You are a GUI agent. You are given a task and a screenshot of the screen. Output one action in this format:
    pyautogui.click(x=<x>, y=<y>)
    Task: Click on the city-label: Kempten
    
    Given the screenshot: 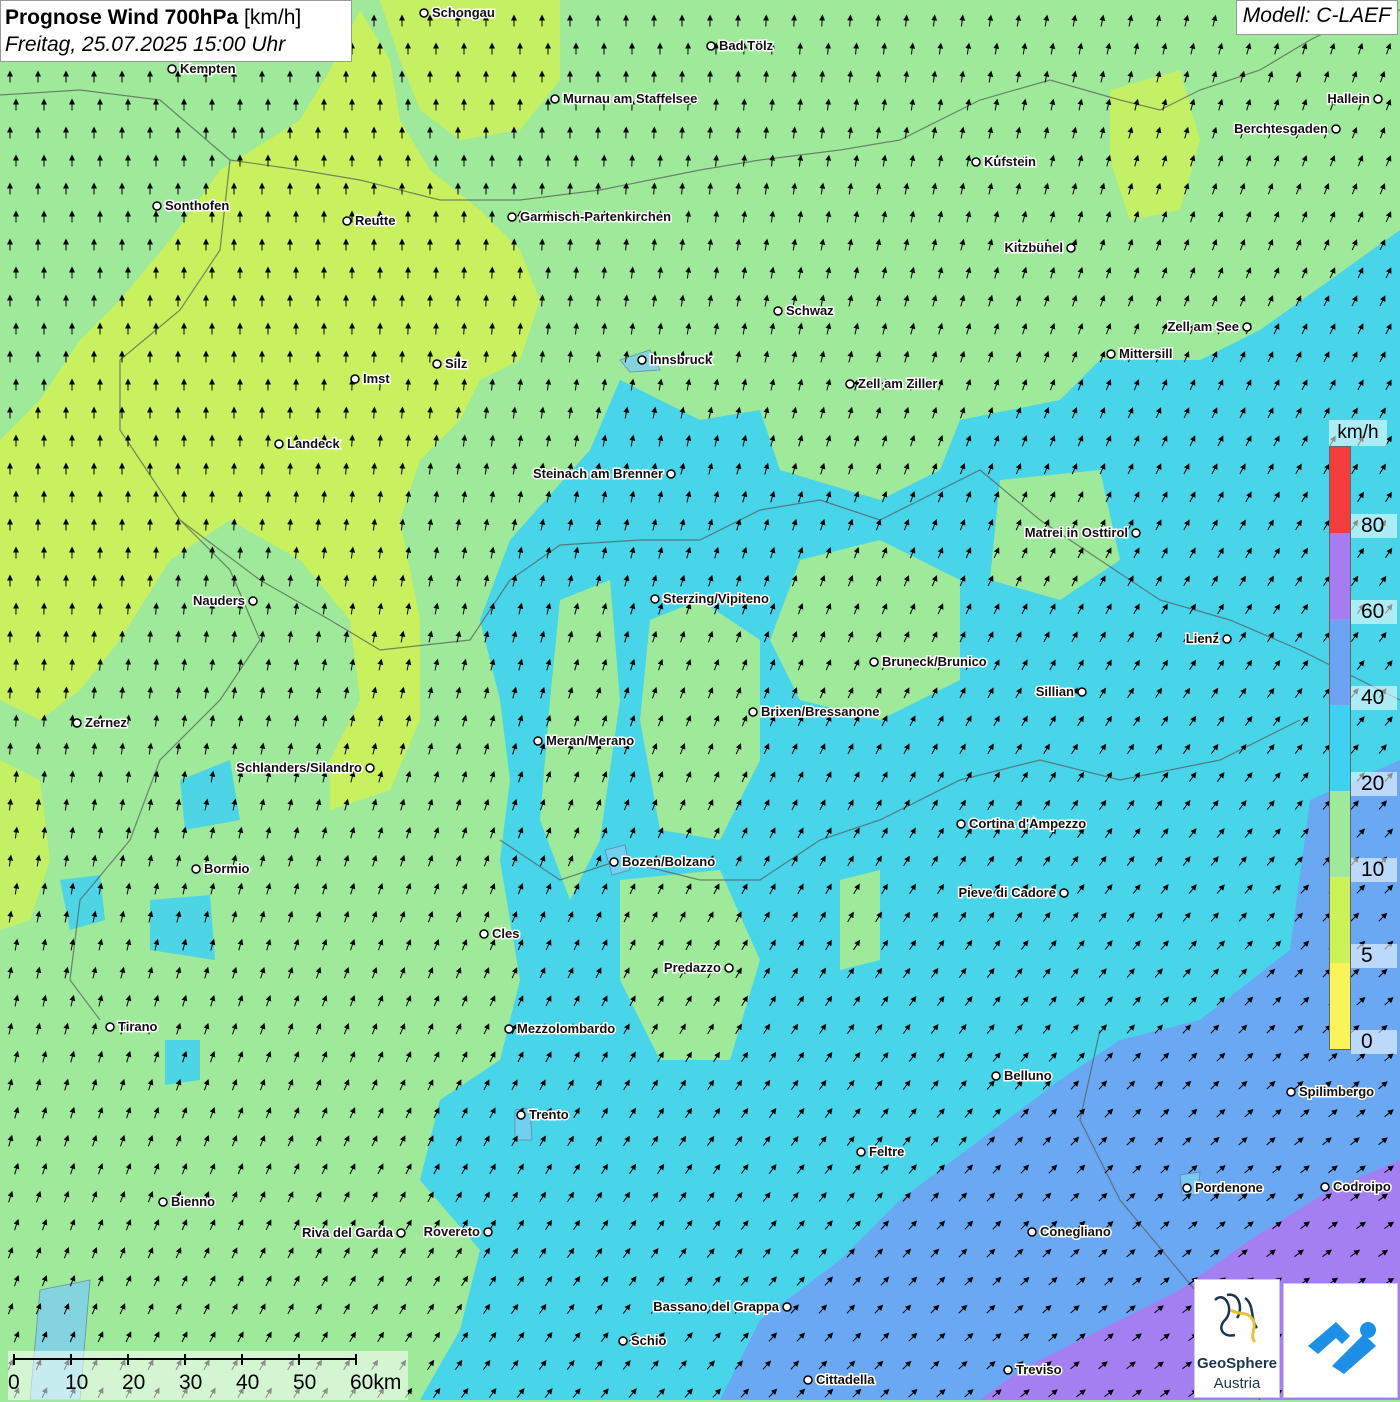 What is the action you would take?
    pyautogui.click(x=208, y=68)
    